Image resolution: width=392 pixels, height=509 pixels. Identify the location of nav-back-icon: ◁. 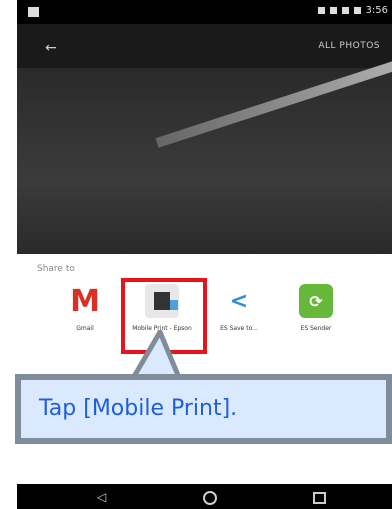
(101, 497).